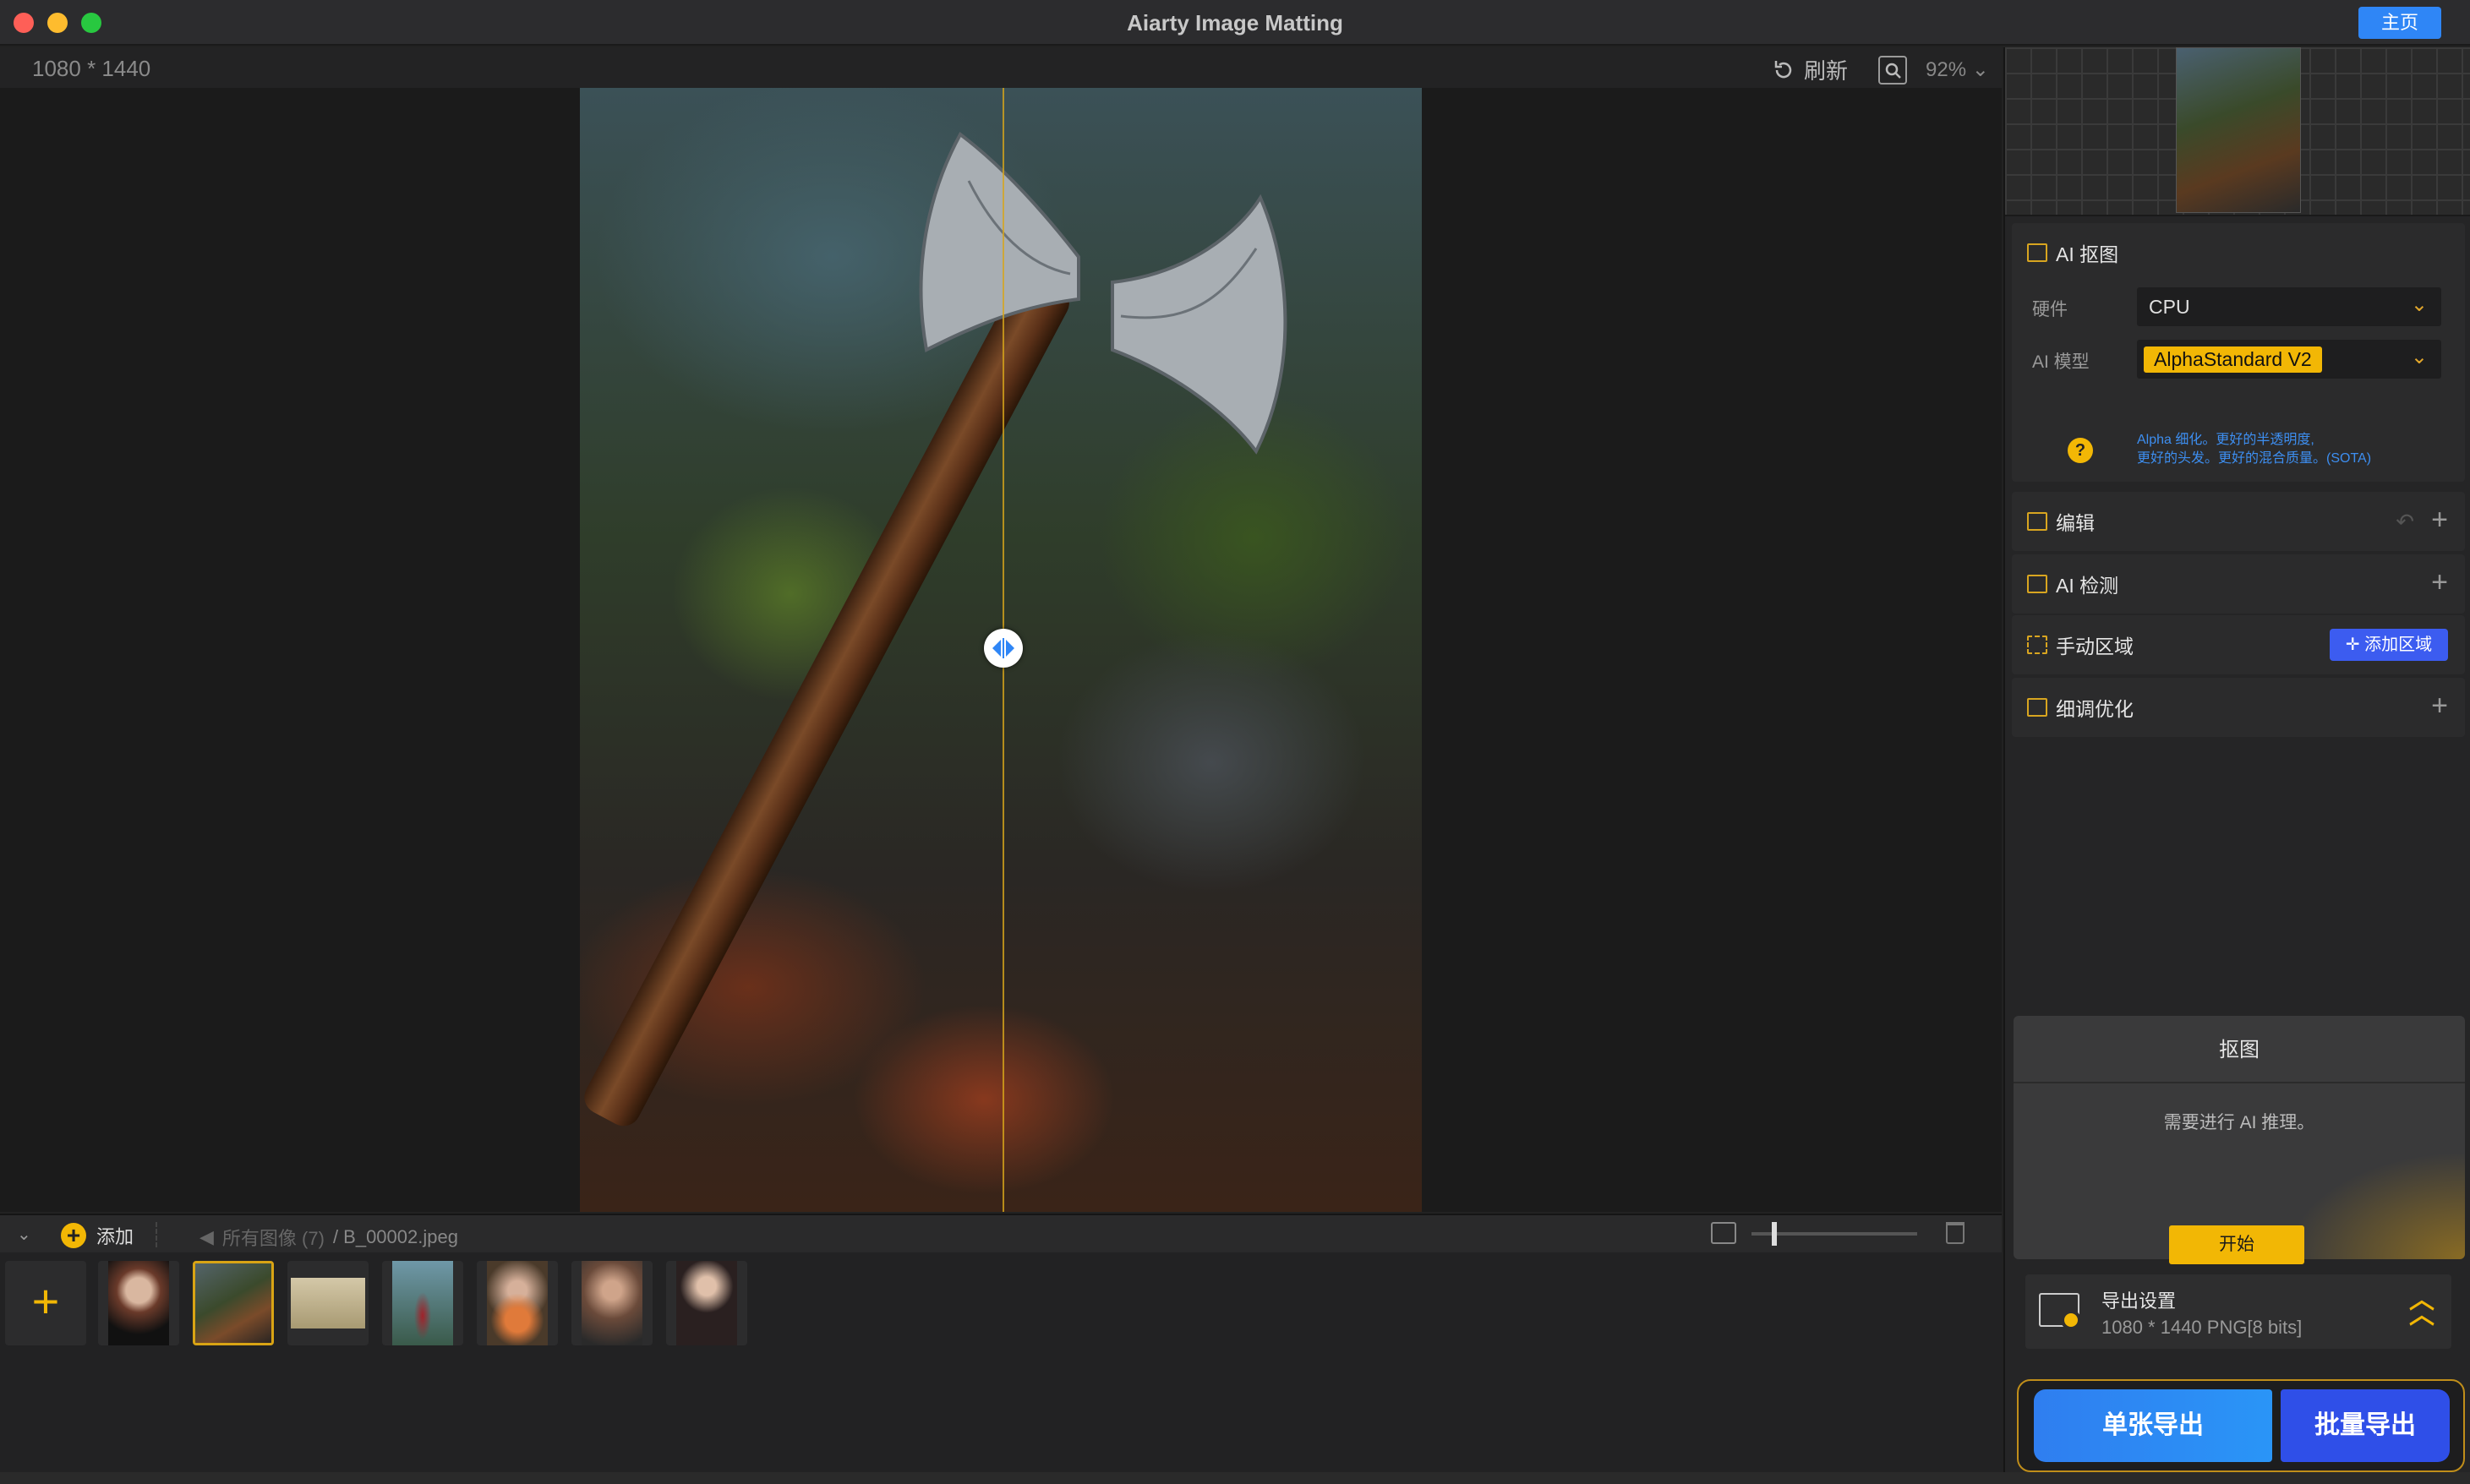 The image size is (2470, 1484). I want to click on breadcrumb: ◀ 所有图像 (7) / B_00002.jpeg, so click(328, 1237).